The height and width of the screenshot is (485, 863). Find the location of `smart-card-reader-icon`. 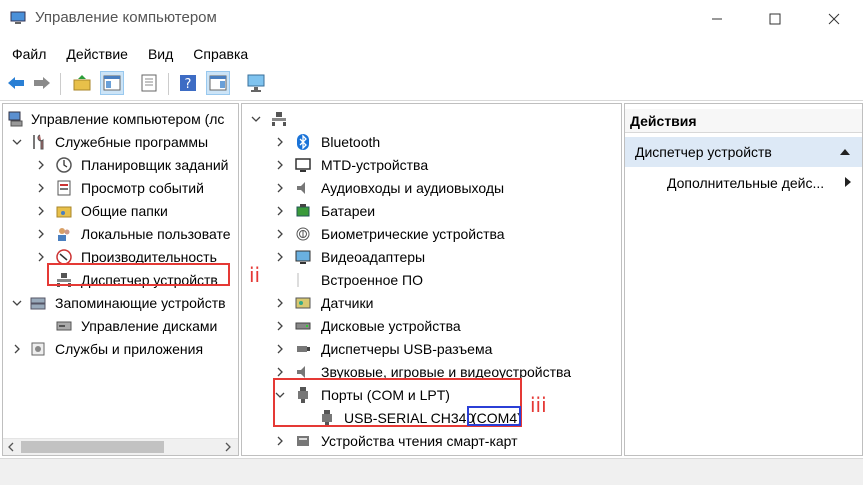

smart-card-reader-icon is located at coordinates (303, 441).